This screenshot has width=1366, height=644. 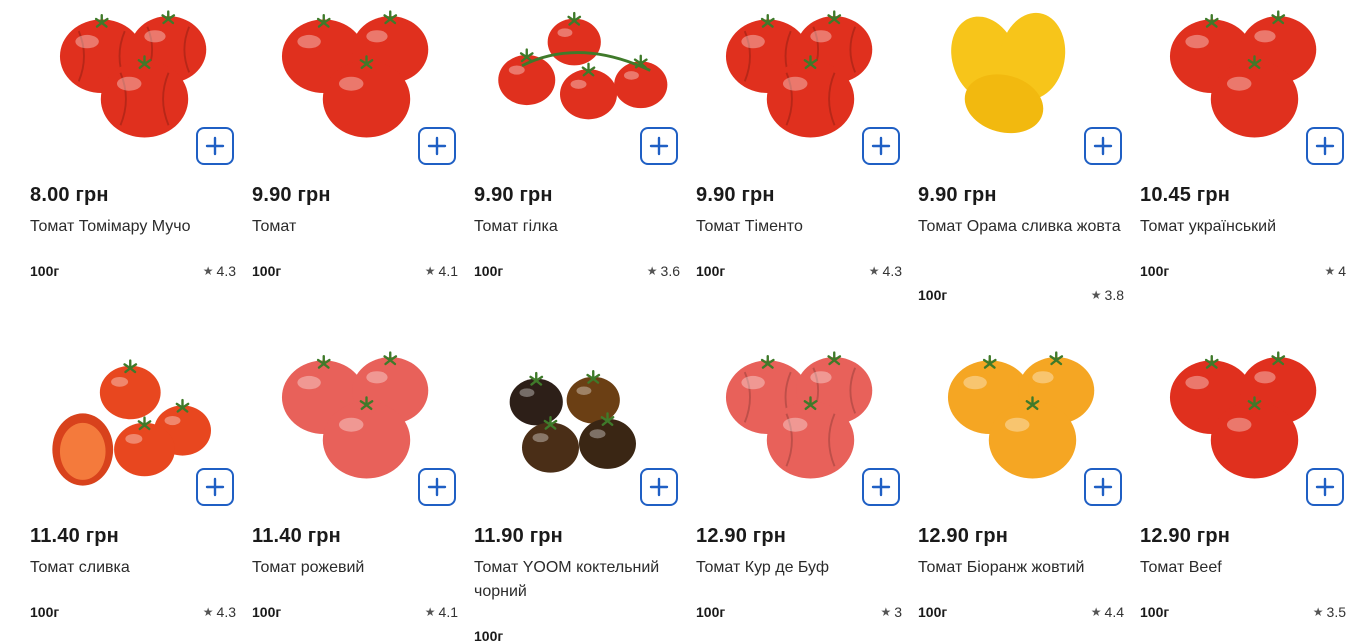 I want to click on product-meta: 100г ★ 4.1, so click(x=355, y=612).